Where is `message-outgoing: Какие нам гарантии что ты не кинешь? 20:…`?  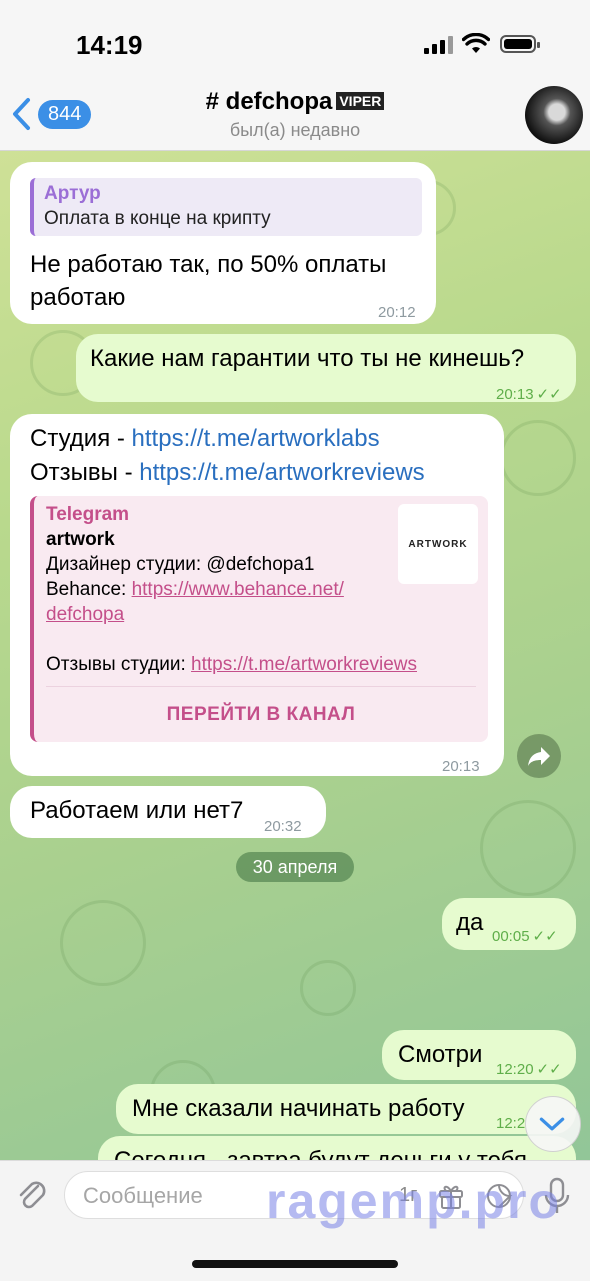 message-outgoing: Какие нам гарантии что ты не кинешь? 20:… is located at coordinates (326, 368).